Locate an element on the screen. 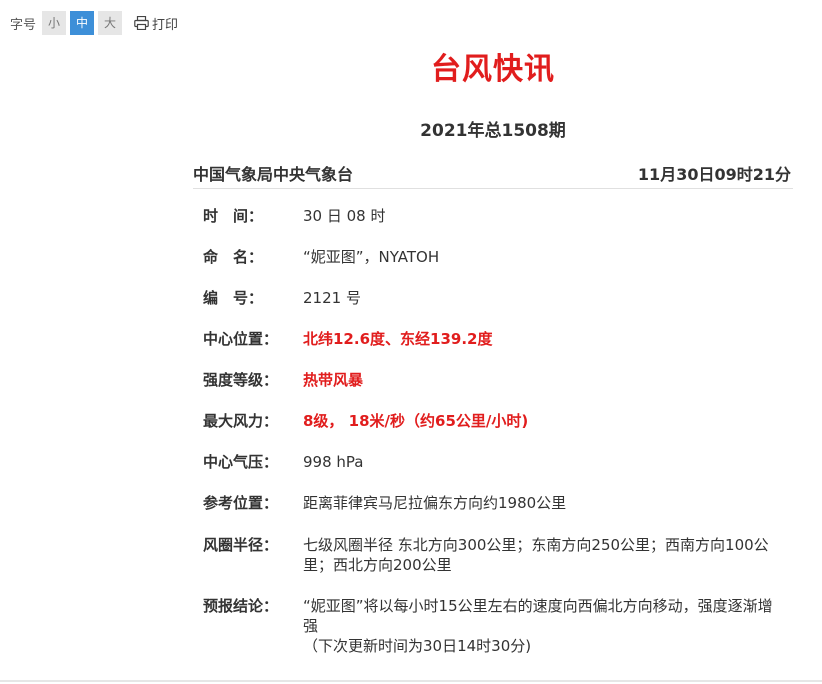 The height and width of the screenshot is (684, 822). field-value: 8级， 18米/秒（约65公里/小时) is located at coordinates (416, 421).